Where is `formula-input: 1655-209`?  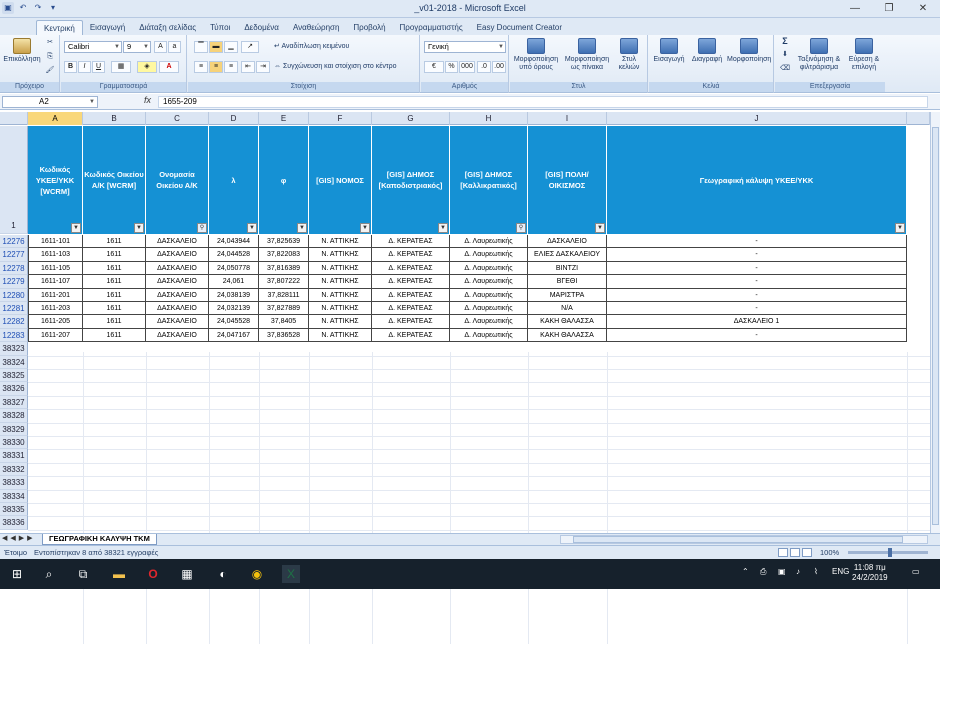
formula-input: 1655-209 is located at coordinates (543, 102).